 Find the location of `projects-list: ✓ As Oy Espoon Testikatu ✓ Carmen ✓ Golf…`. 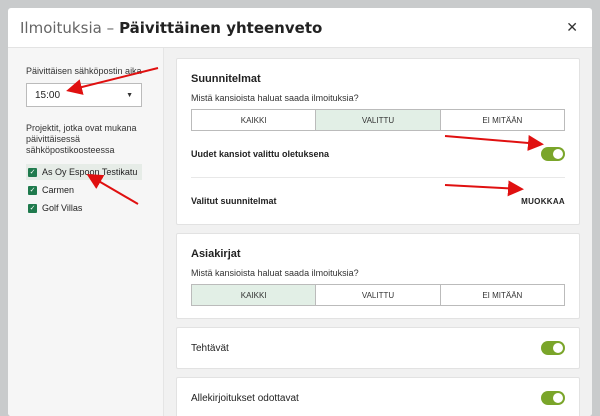

projects-list: ✓ As Oy Espoon Testikatu ✓ Carmen ✓ Golf… is located at coordinates (89, 190).